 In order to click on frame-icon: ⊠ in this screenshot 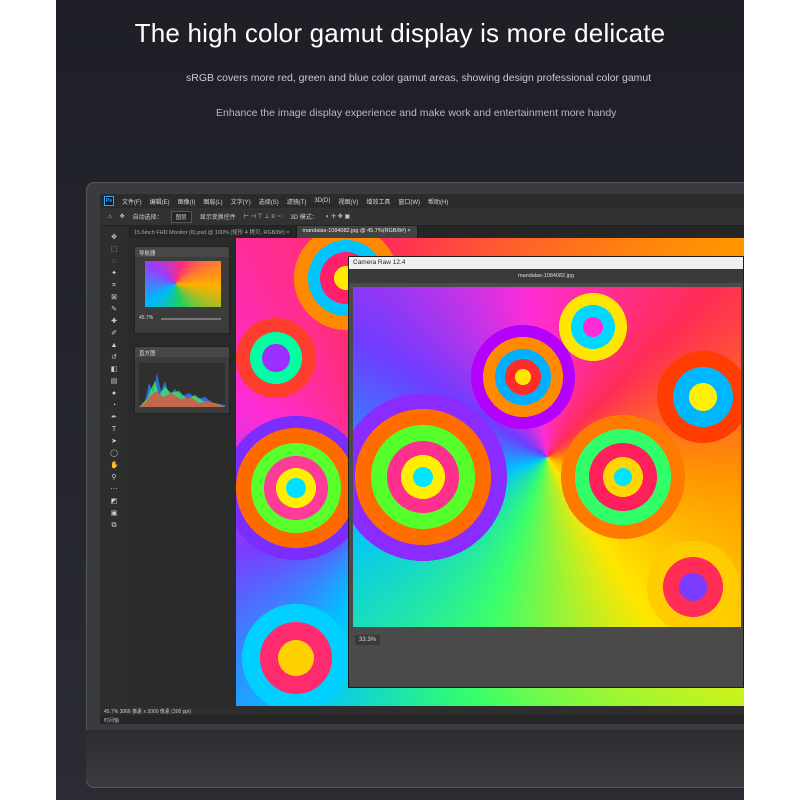, I will do `click(114, 297)`.